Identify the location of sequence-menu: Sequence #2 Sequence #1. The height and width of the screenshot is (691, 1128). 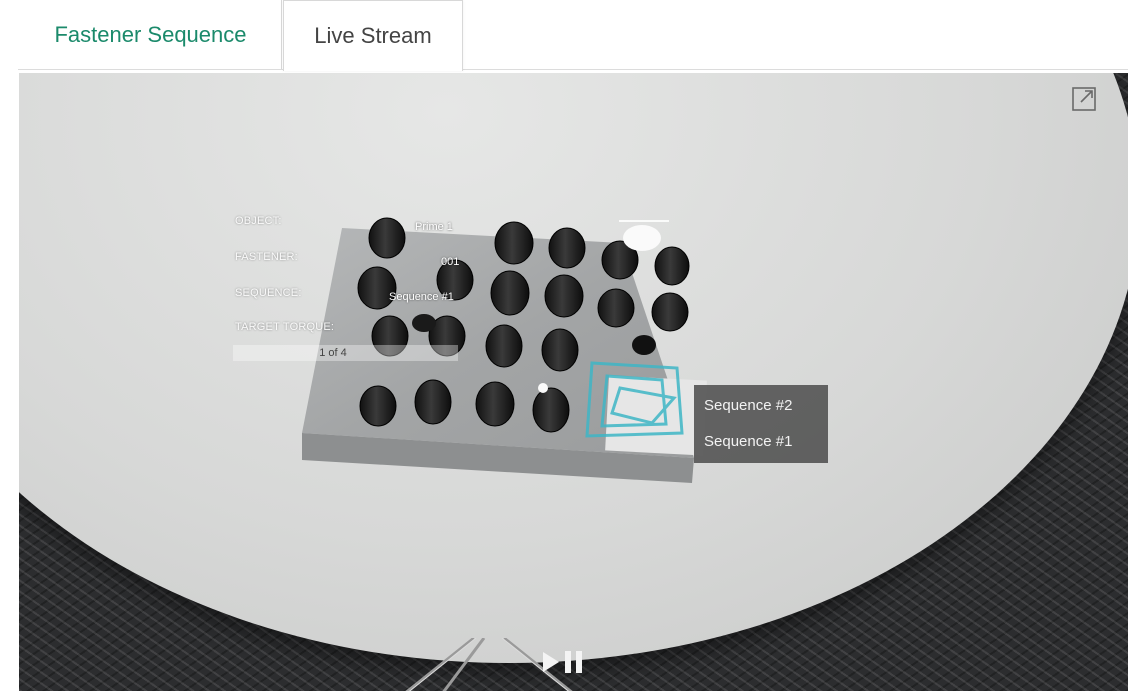
(761, 424).